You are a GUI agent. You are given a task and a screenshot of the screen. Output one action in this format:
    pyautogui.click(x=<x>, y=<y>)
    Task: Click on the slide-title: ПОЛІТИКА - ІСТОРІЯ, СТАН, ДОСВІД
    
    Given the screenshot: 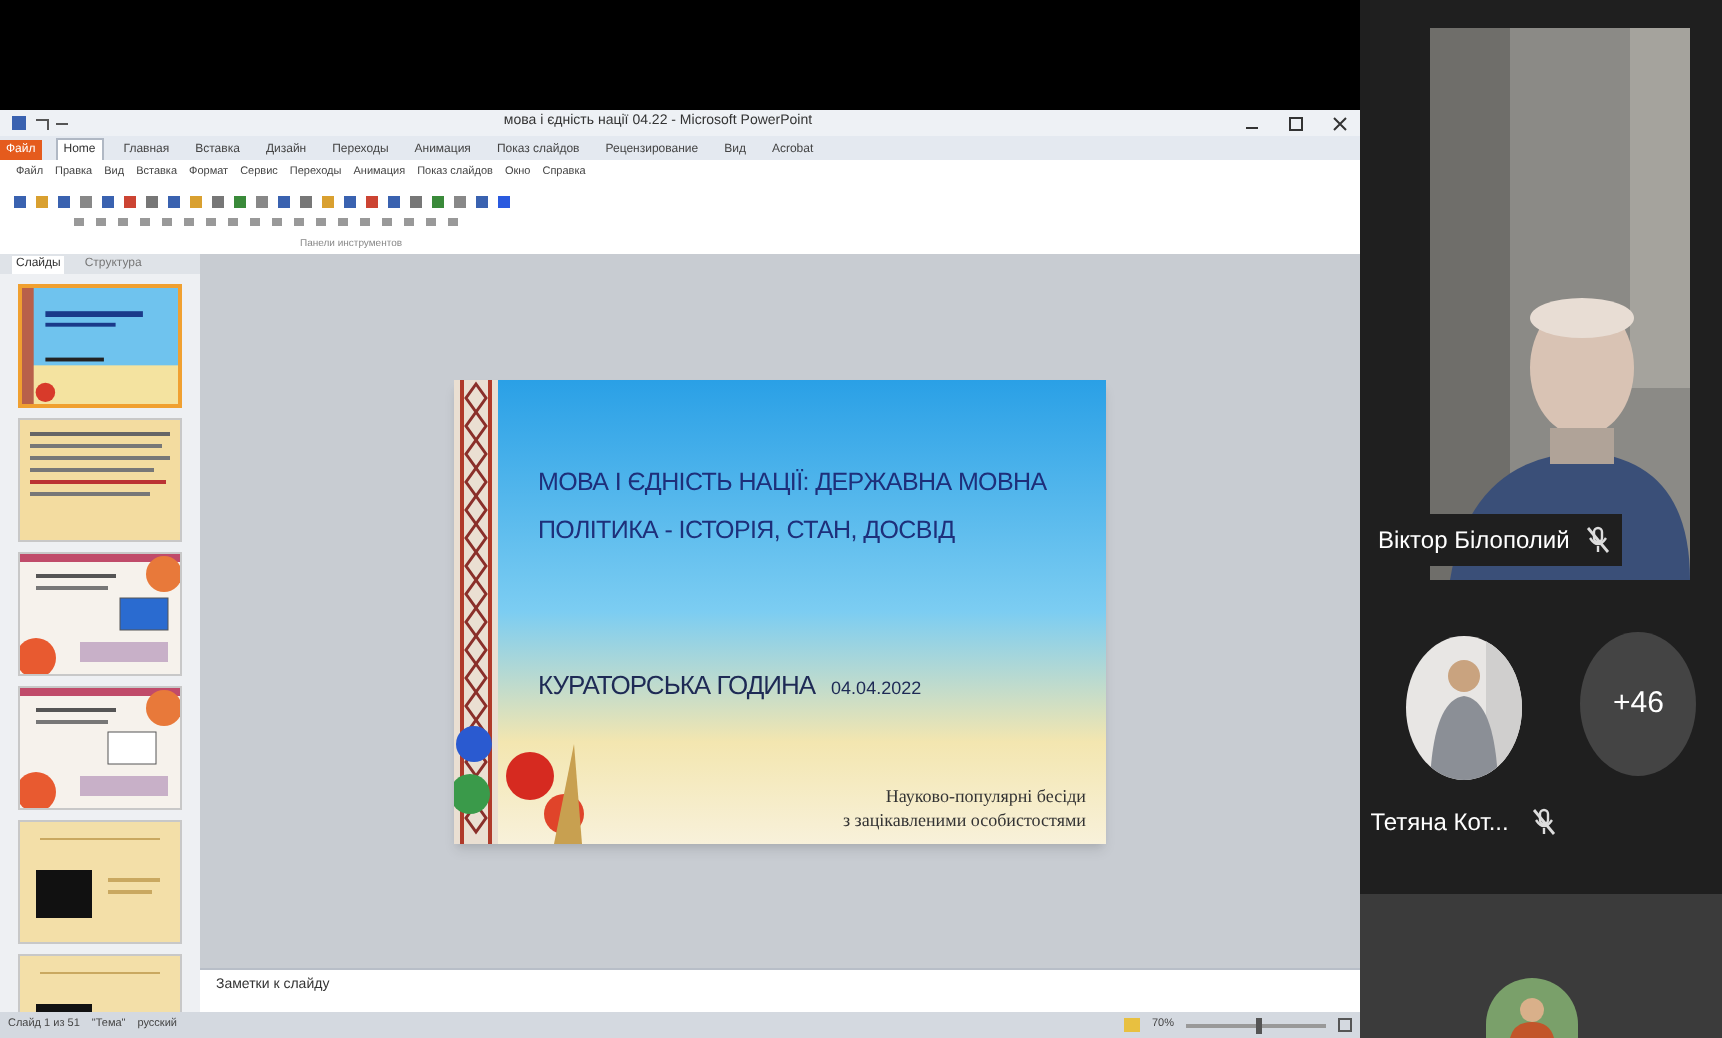 What is the action you would take?
    pyautogui.click(x=747, y=531)
    